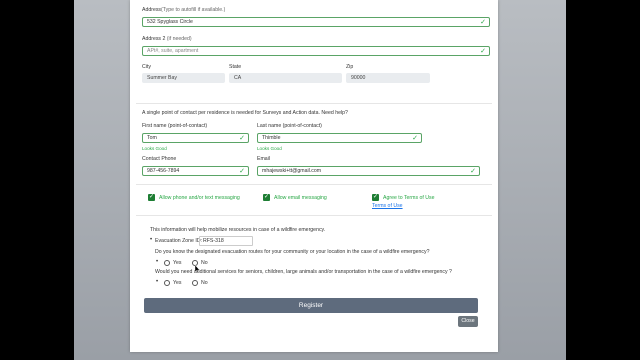 This screenshot has height=360, width=640. I want to click on city-label: City, so click(146, 67).